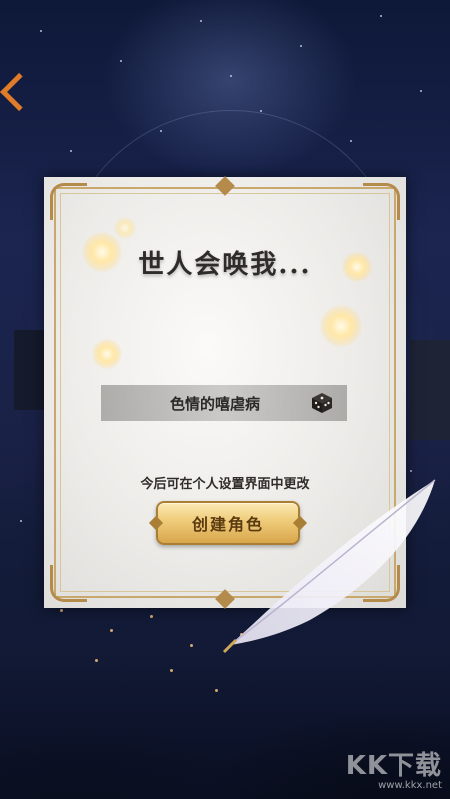  What do you see at coordinates (322, 403) in the screenshot?
I see `dice-icon` at bounding box center [322, 403].